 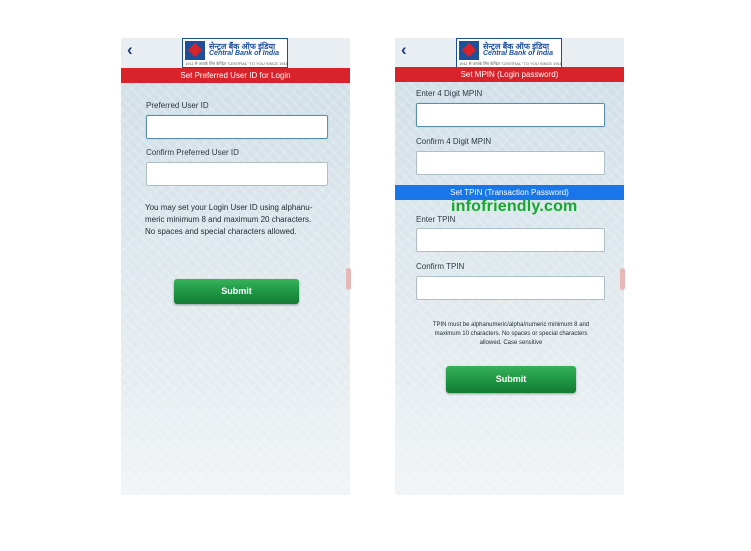 I want to click on note-line: allowed. Case sensitive, so click(x=511, y=343).